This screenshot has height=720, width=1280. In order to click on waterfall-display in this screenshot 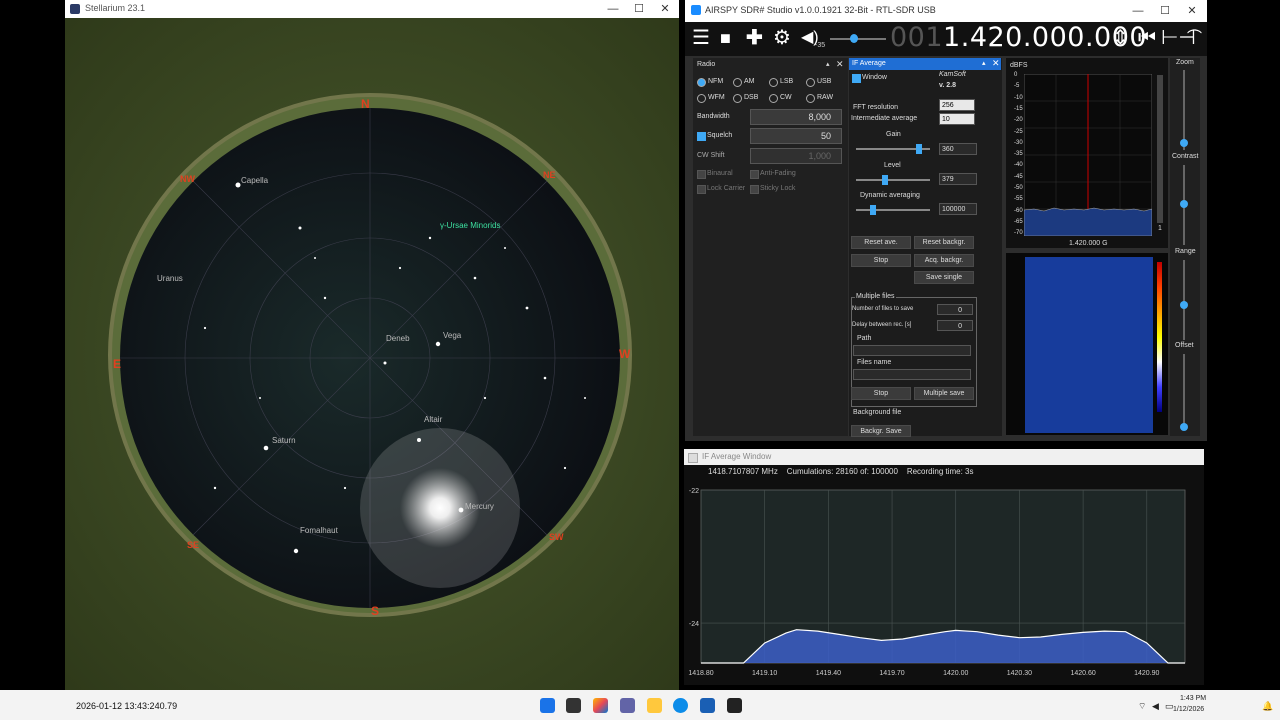, I will do `click(1089, 345)`.